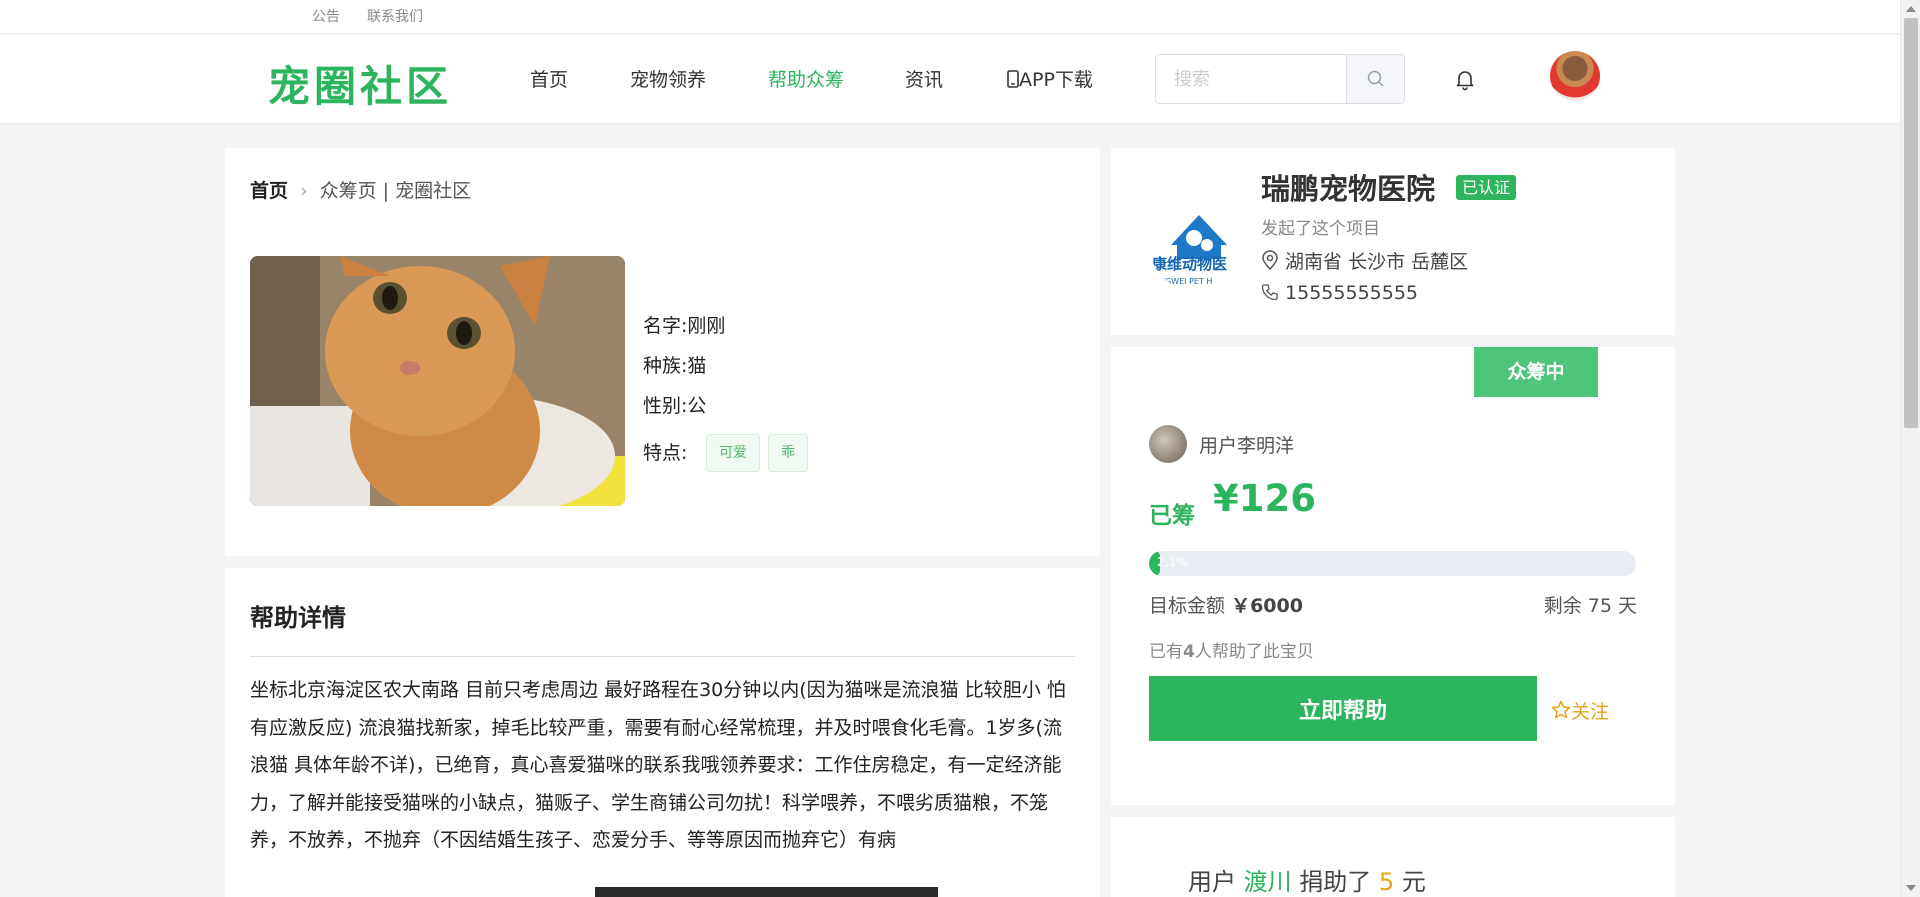 Image resolution: width=1920 pixels, height=897 pixels. I want to click on nav-app-download: APP下载, so click(1050, 78).